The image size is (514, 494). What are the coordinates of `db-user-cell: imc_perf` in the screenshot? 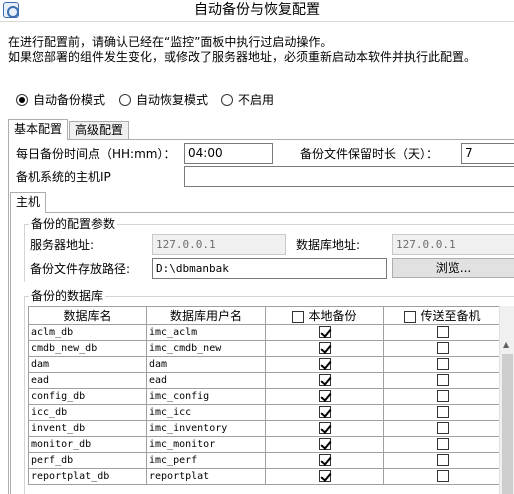 It's located at (206, 460).